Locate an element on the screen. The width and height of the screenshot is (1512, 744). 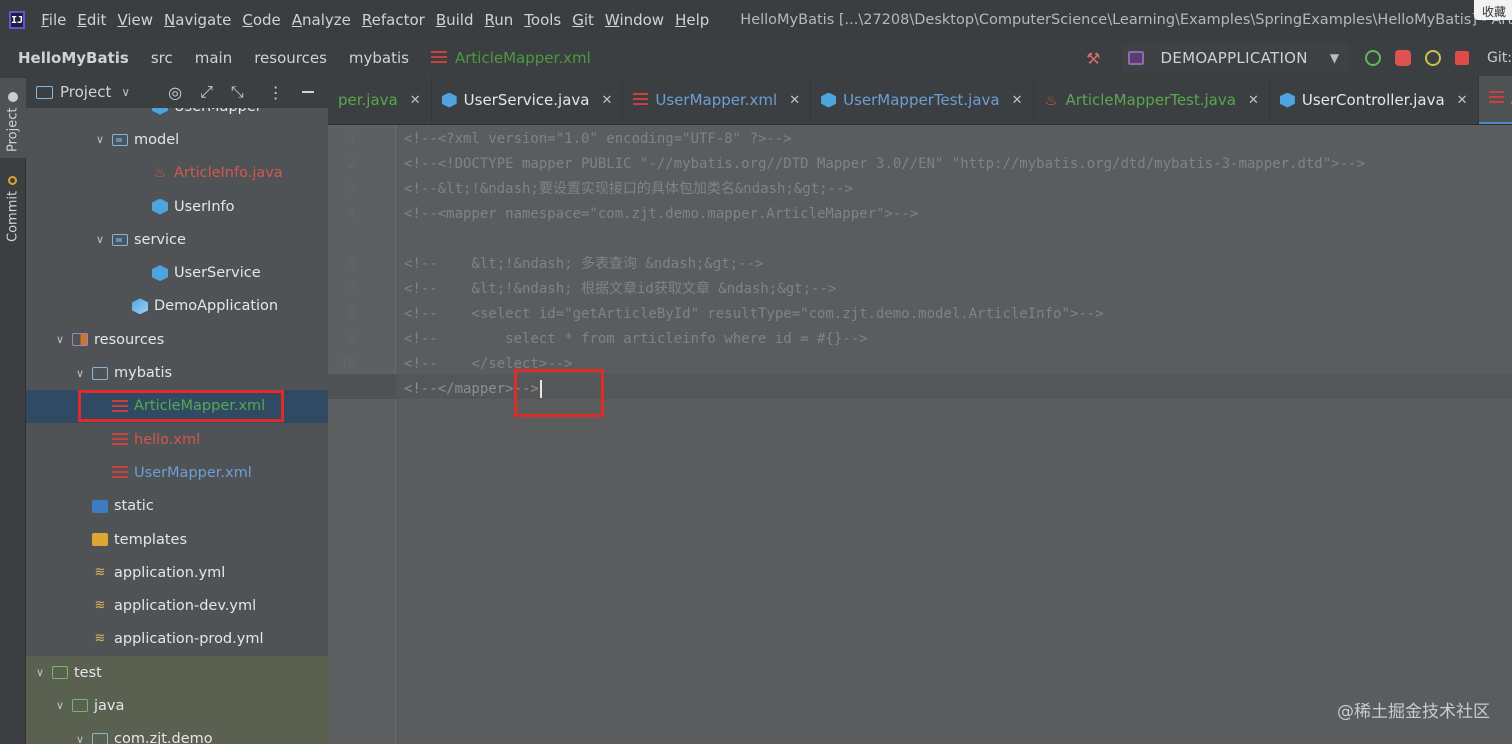
tree-node: ArticleMapper.xml is located at coordinates (177, 406).